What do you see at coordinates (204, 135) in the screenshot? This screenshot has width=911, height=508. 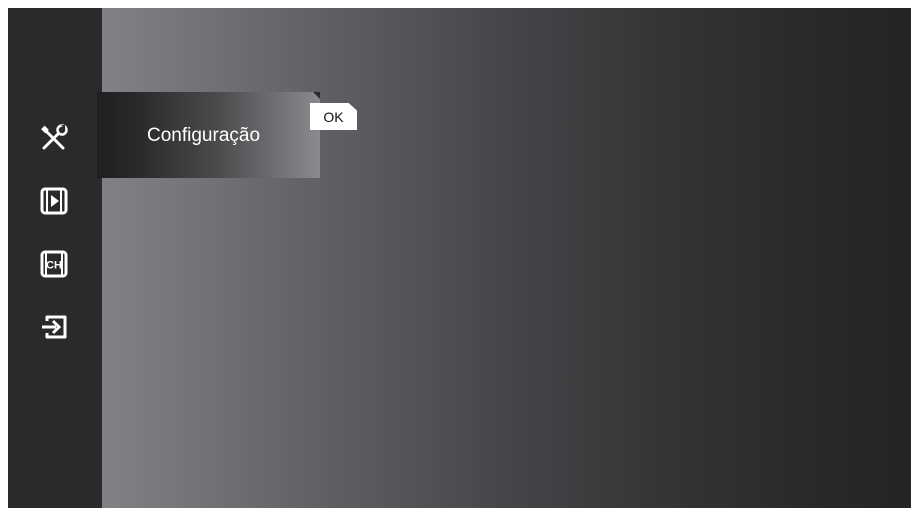 I see `menu-item-label: Configuração` at bounding box center [204, 135].